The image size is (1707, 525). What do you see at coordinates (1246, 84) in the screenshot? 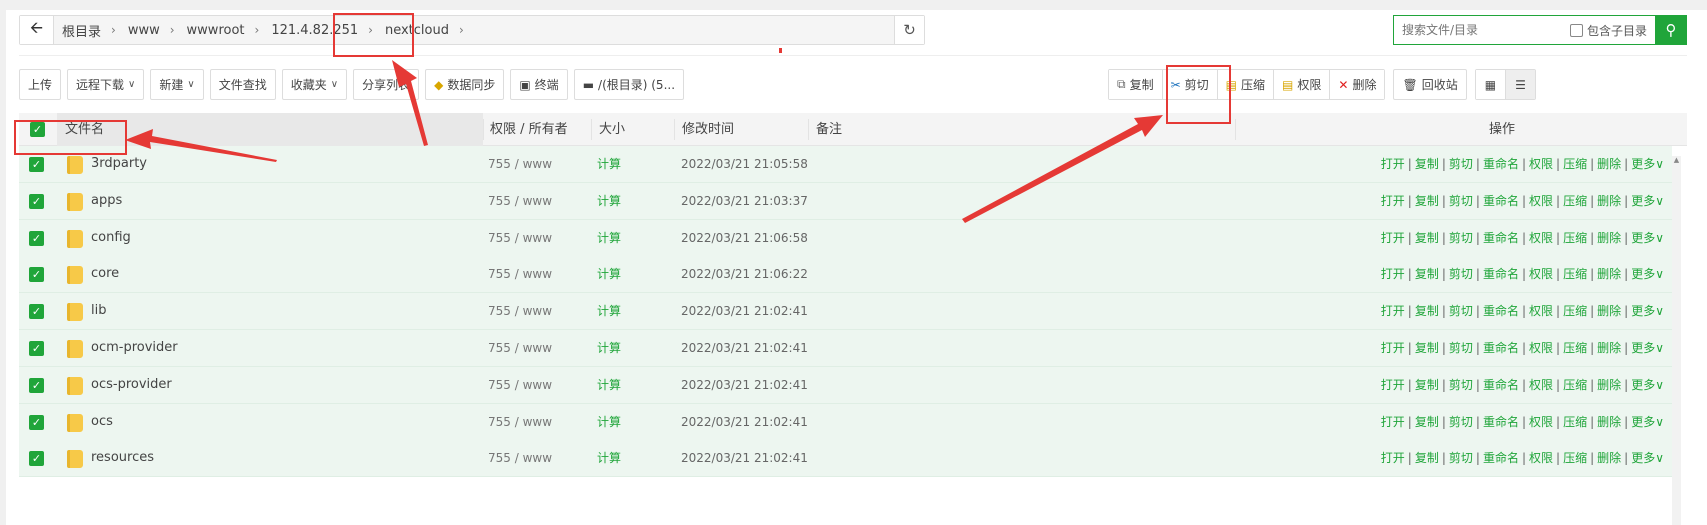
I see `batch-zip-button: ▤ 压缩` at bounding box center [1246, 84].